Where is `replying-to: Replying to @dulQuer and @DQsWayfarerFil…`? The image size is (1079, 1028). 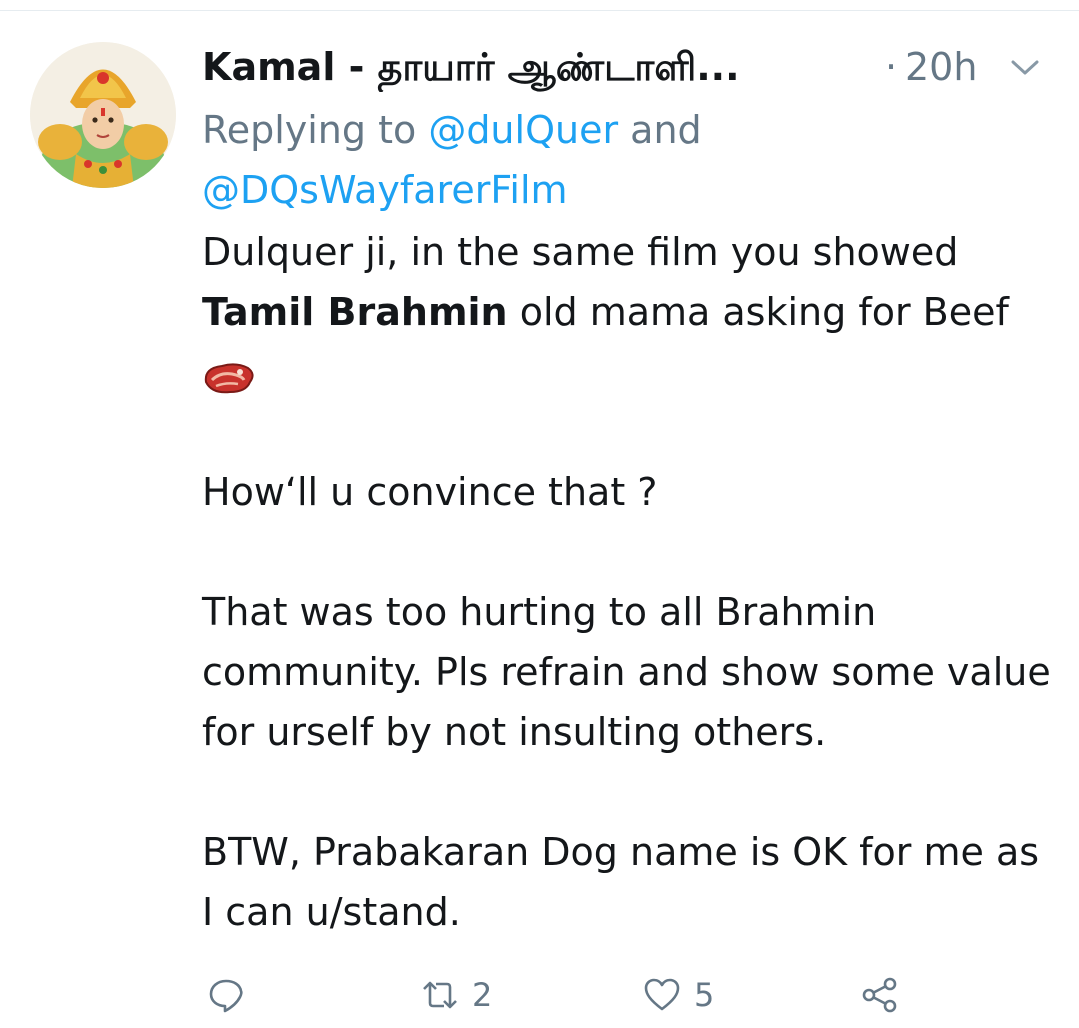 replying-to: Replying to @dulQuer and @DQsWayfarerFil… is located at coordinates (522, 160).